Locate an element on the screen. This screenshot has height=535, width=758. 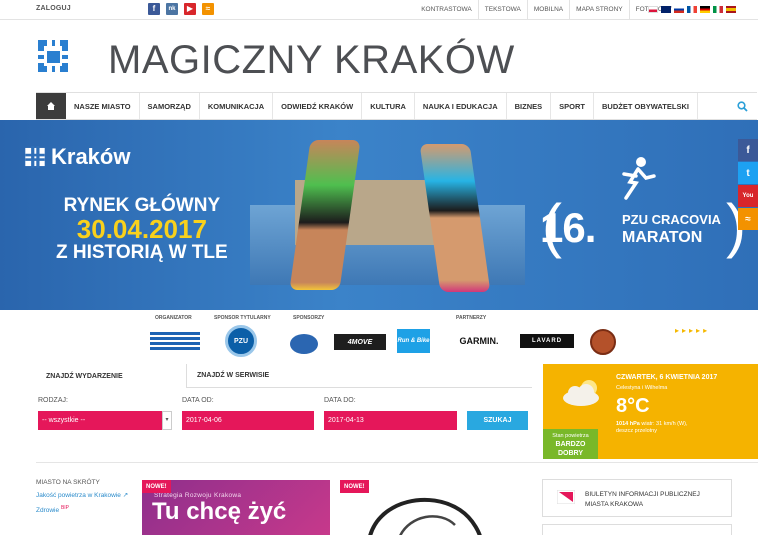
language-flags is located at coordinates (692, 9).